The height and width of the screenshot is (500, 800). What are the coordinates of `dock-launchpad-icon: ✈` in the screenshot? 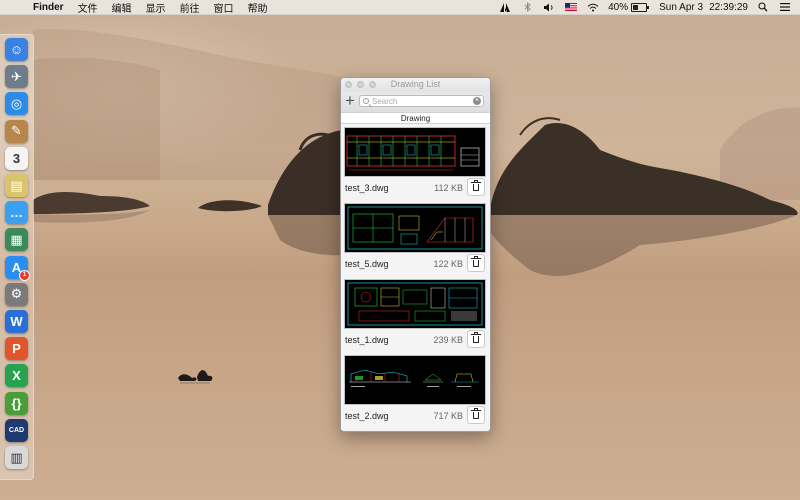 It's located at (16, 77).